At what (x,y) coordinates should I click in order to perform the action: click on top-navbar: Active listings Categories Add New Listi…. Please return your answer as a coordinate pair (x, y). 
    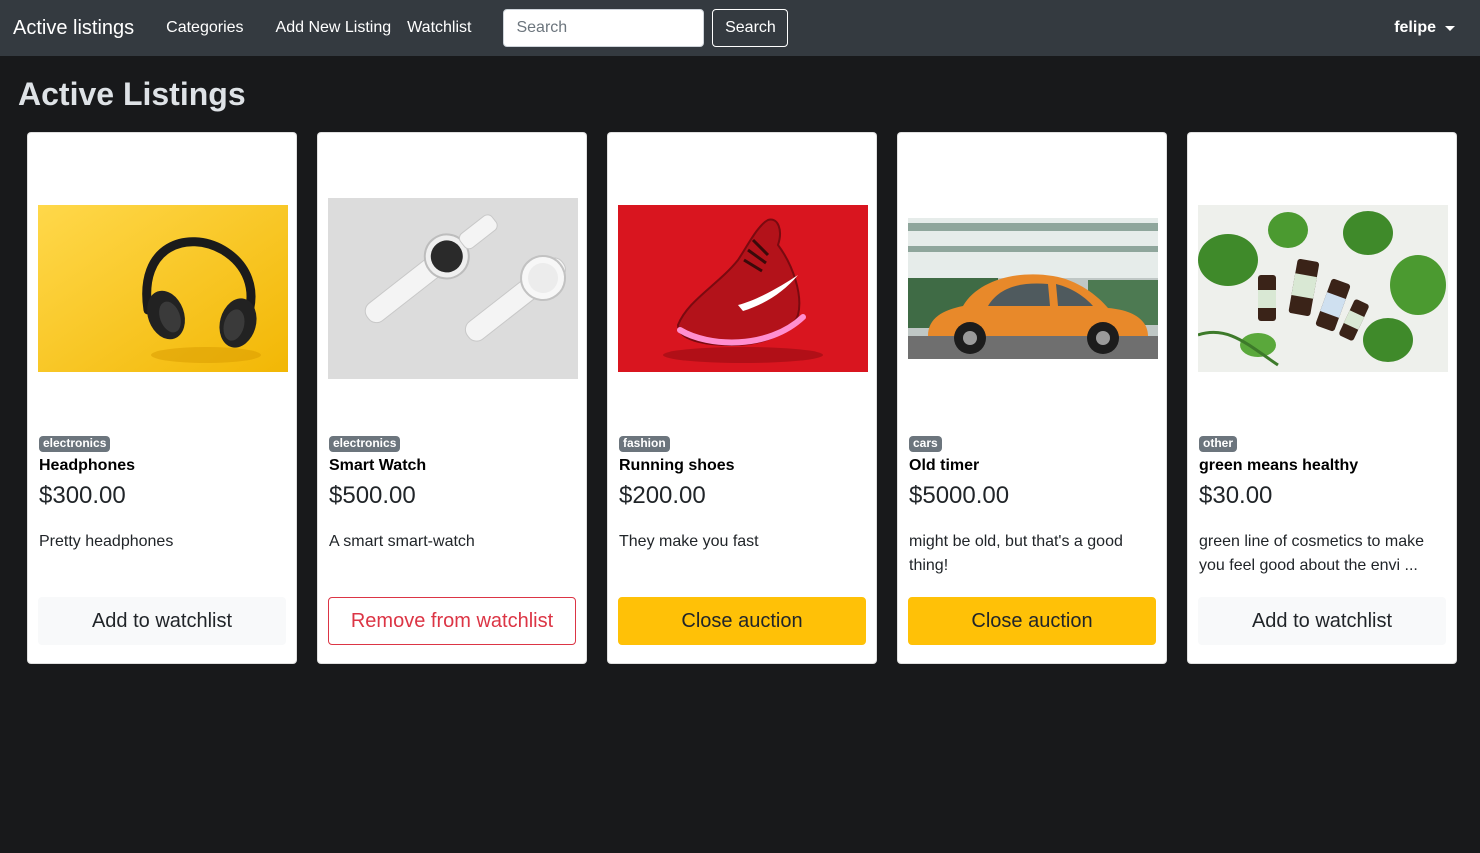
    Looking at the image, I should click on (740, 28).